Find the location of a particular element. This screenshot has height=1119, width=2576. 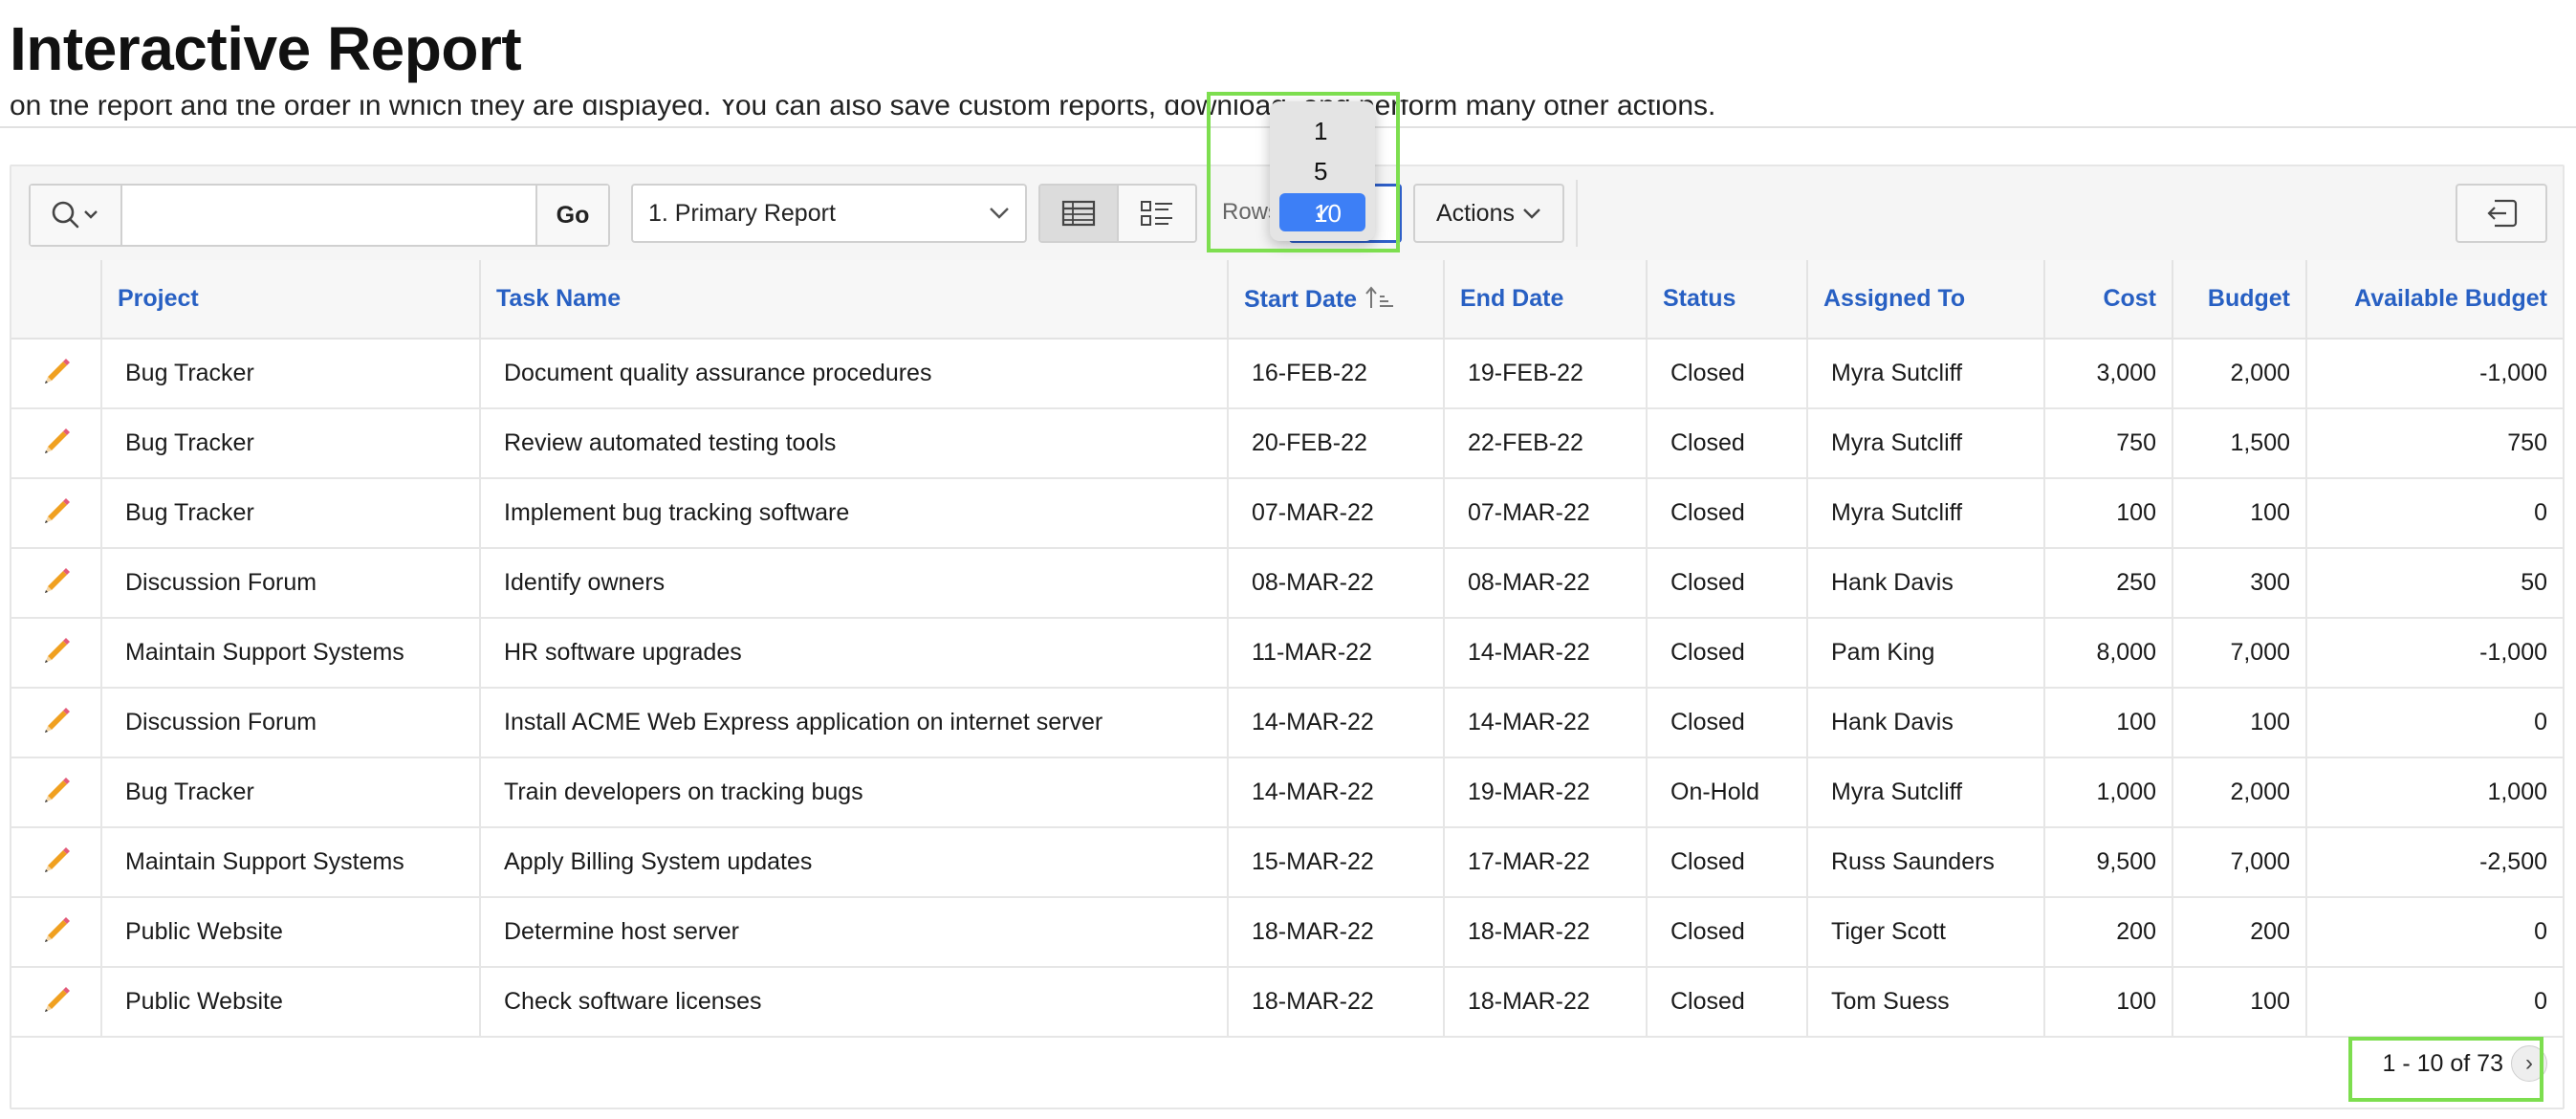

cell-start-date: 20-FEB-22 is located at coordinates (1336, 443).